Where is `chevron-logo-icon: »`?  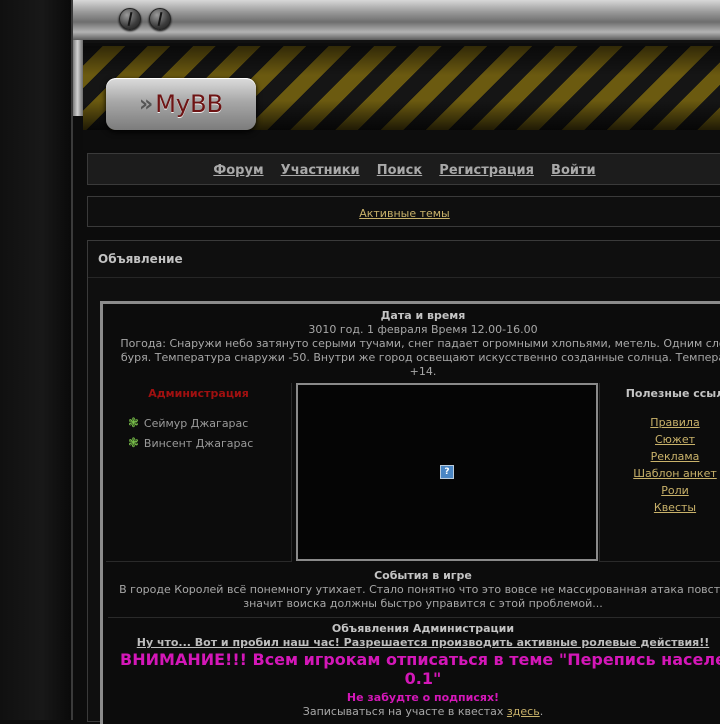
chevron-logo-icon: » is located at coordinates (145, 104).